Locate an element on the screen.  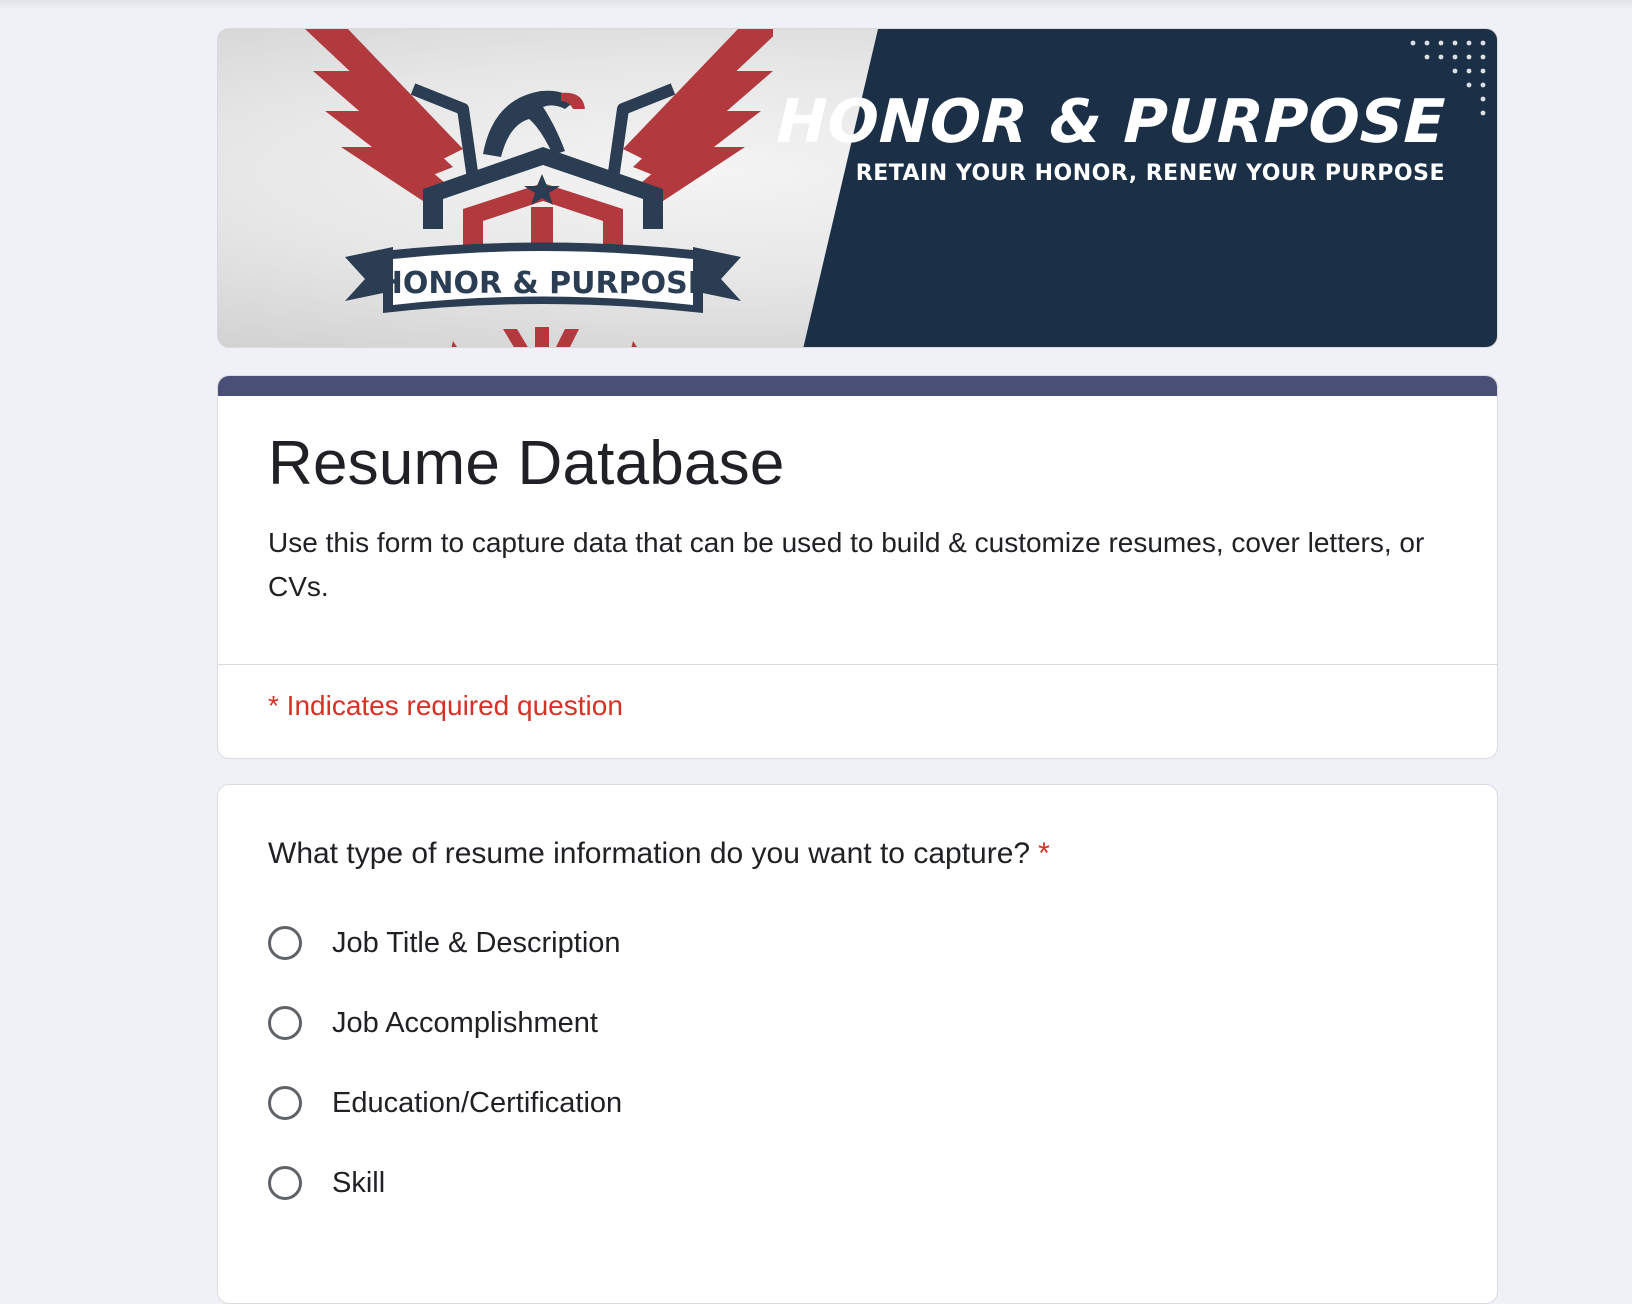
eagle-shield-logo: HONOR & PURPOSE is located at coordinates (539, 188).